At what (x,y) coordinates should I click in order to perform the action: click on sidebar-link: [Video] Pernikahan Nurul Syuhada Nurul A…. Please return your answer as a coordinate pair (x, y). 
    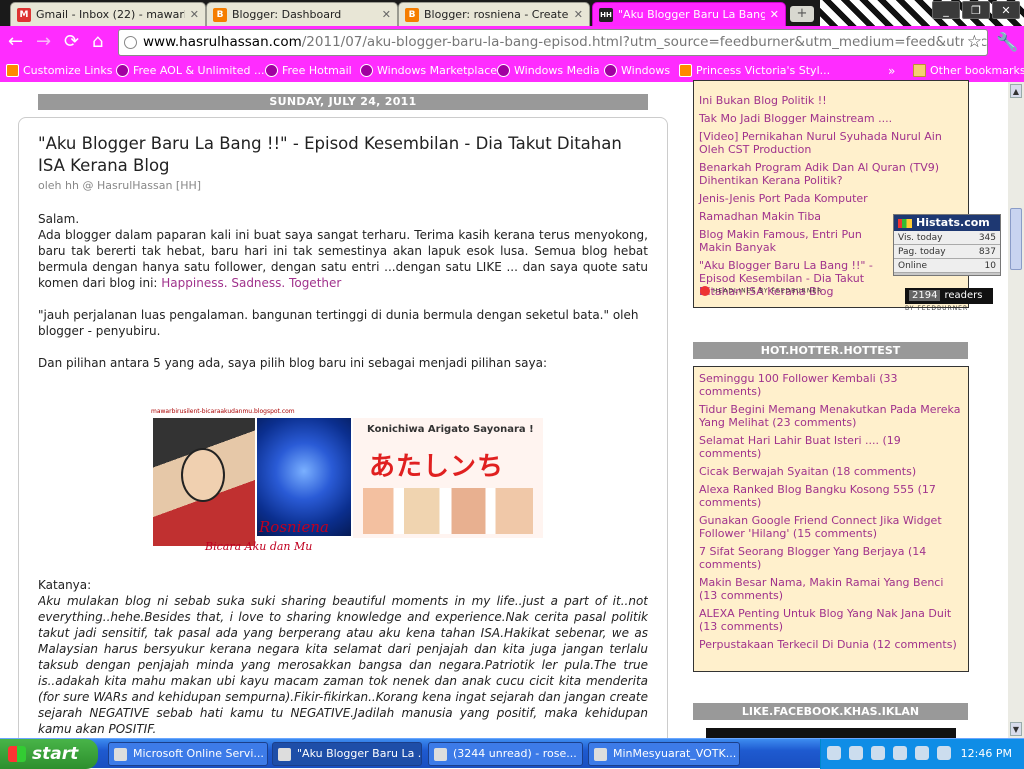
    Looking at the image, I should click on (831, 143).